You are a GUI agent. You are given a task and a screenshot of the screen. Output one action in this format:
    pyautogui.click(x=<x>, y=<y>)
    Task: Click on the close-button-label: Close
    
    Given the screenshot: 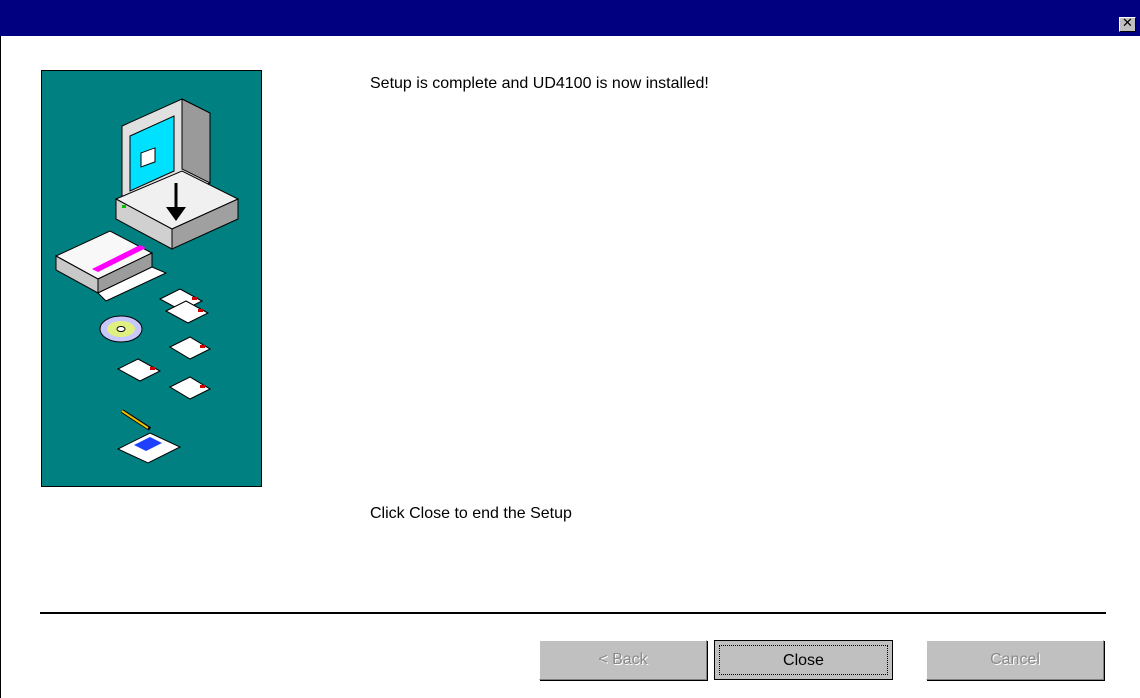 What is the action you would take?
    pyautogui.click(x=803, y=660)
    